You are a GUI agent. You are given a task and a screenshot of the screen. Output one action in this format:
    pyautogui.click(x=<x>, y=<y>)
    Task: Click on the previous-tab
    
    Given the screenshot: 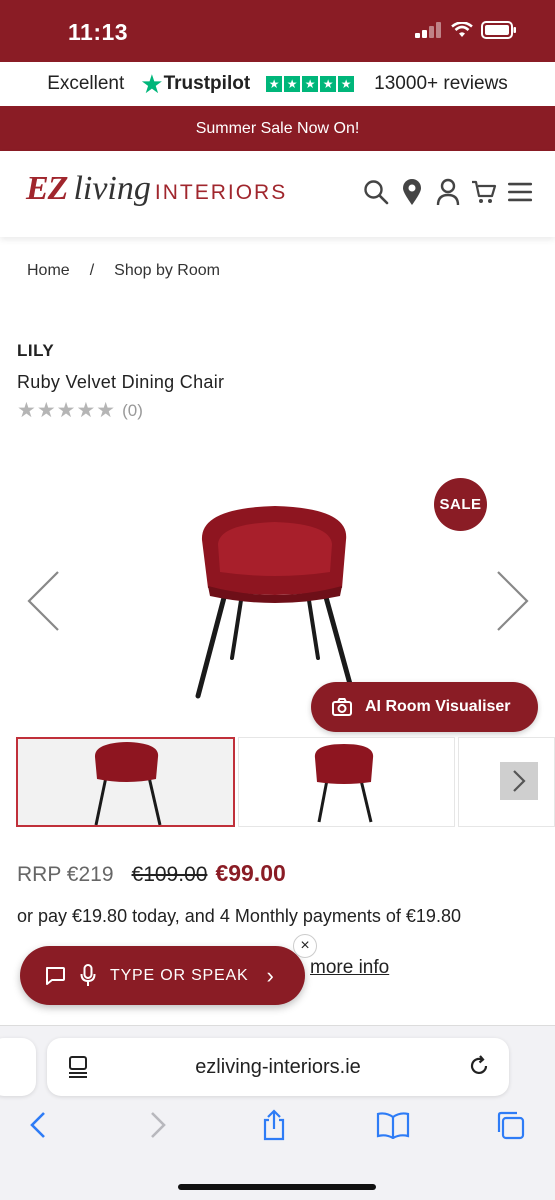 What is the action you would take?
    pyautogui.click(x=18, y=1067)
    